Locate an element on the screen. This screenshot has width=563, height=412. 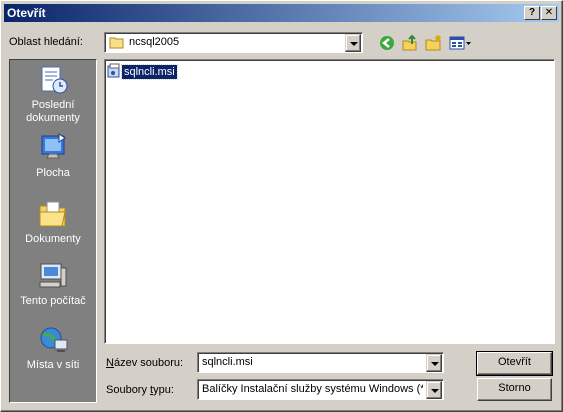
open-button: Otevřít is located at coordinates (514, 363).